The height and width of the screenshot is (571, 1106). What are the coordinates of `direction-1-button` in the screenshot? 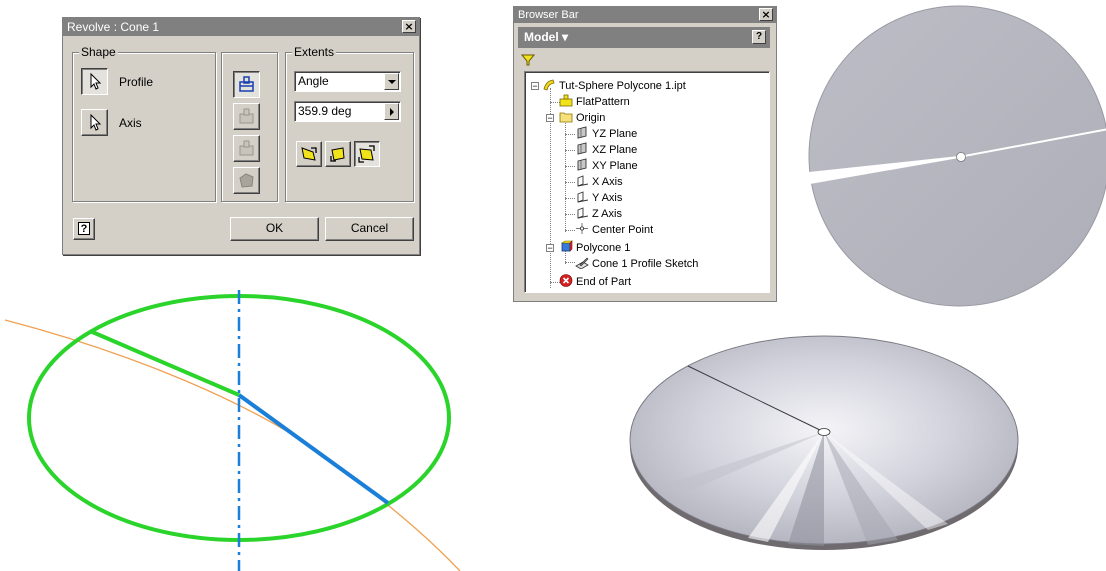 It's located at (309, 154).